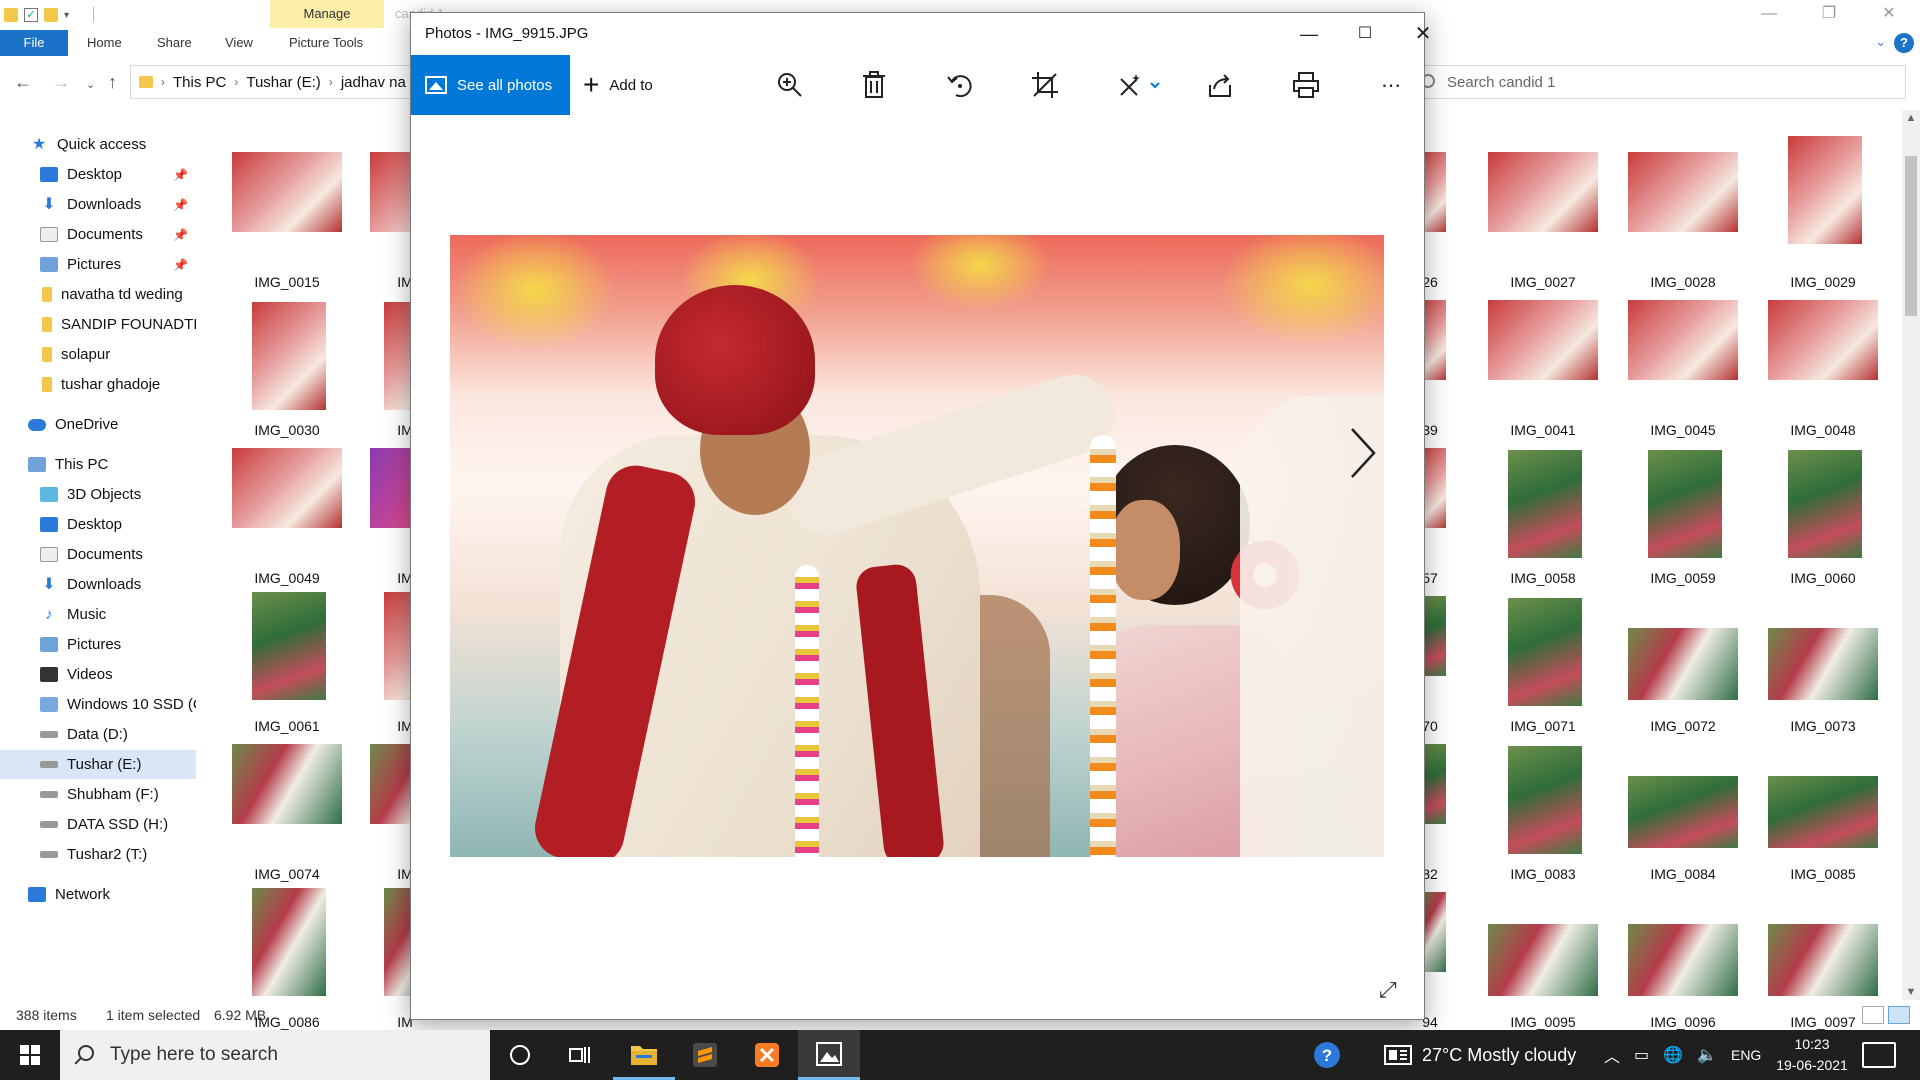 This screenshot has height=1080, width=1920. Describe the element at coordinates (23, 82) in the screenshot. I see `back-icon: ←` at that location.